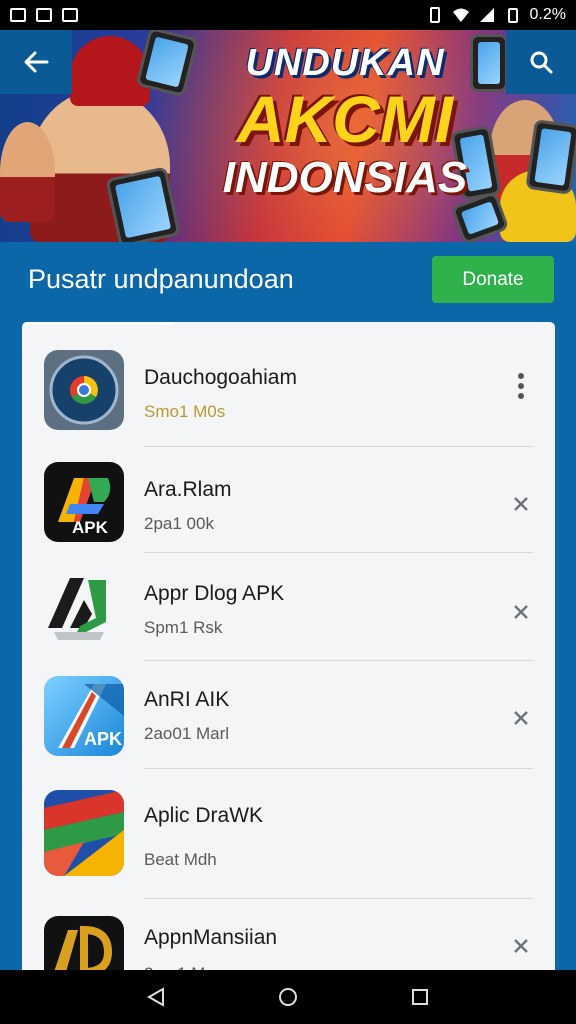  What do you see at coordinates (521, 386) in the screenshot?
I see `more-icon` at bounding box center [521, 386].